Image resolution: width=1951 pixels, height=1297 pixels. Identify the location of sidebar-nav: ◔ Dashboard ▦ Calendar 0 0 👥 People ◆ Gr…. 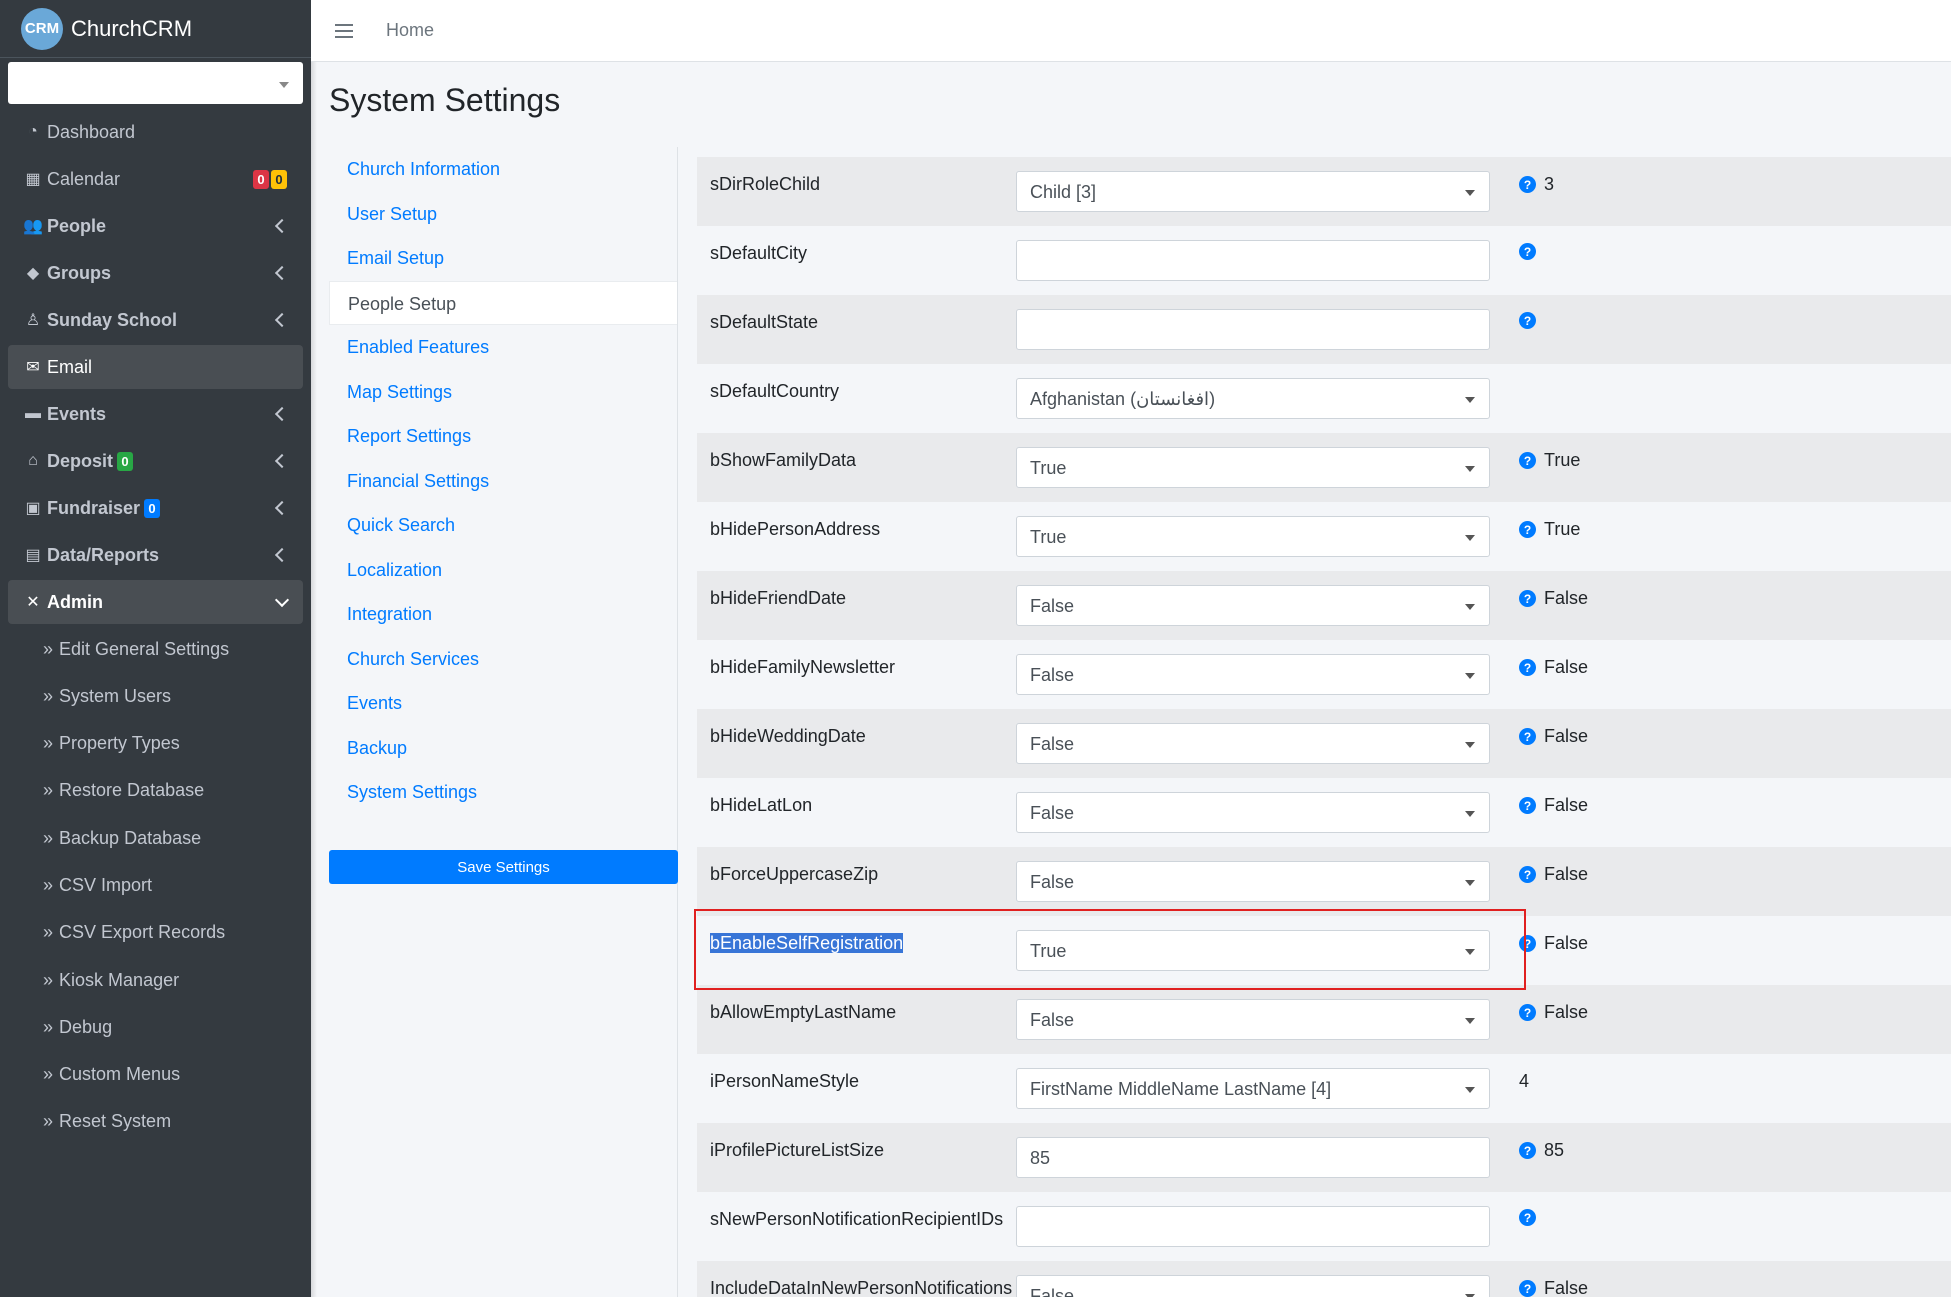
(155, 367).